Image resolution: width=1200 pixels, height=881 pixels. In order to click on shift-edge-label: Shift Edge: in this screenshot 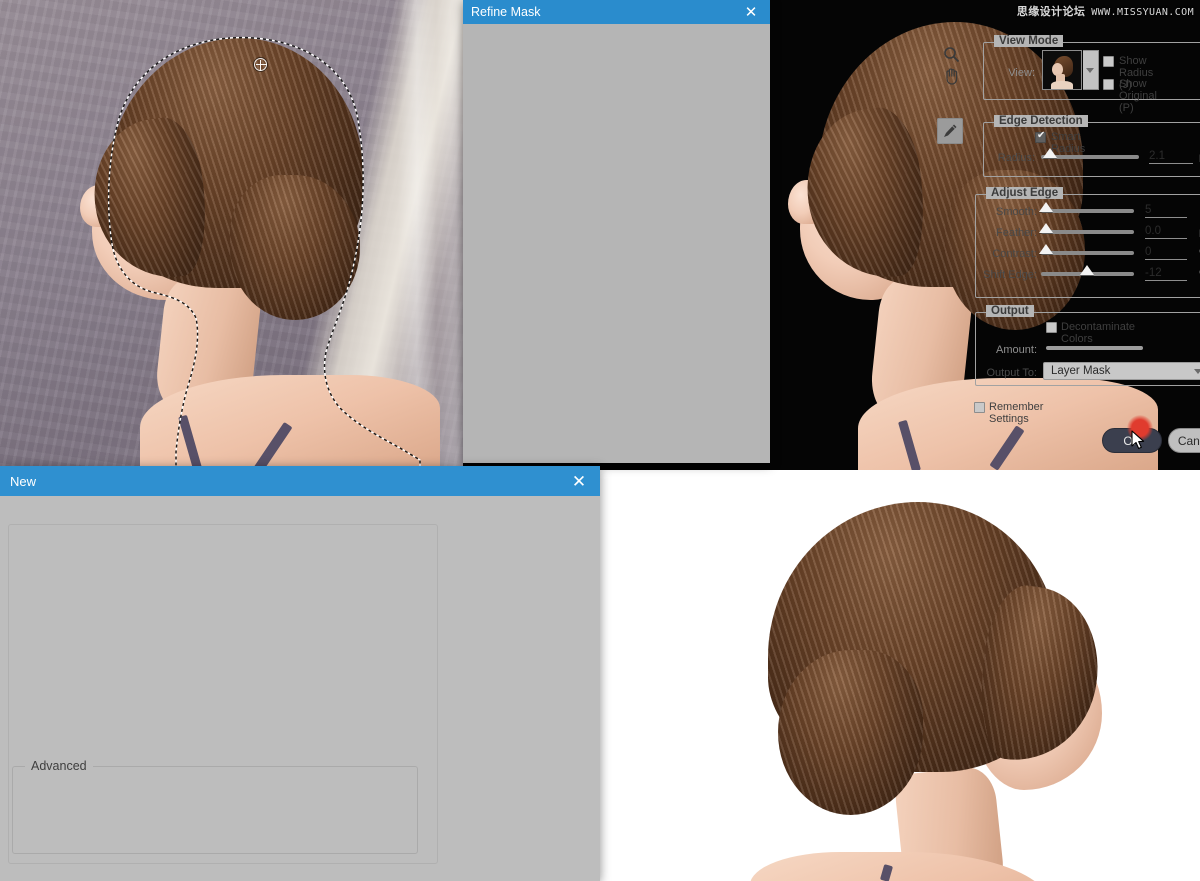, I will do `click(1010, 275)`.